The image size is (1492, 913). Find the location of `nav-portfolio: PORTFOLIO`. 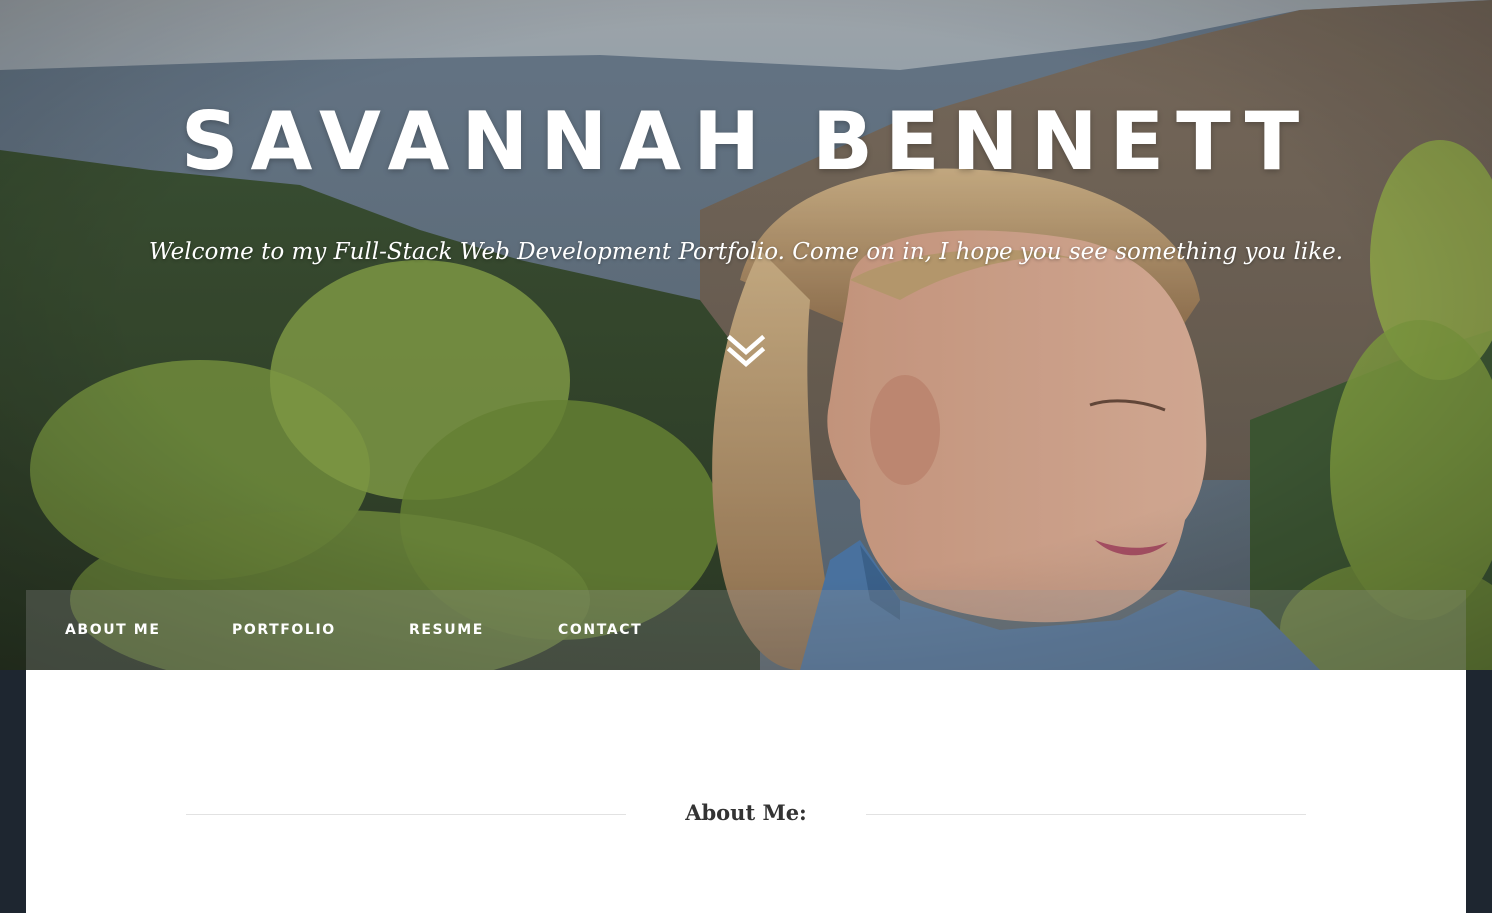

nav-portfolio: PORTFOLIO is located at coordinates (284, 630).